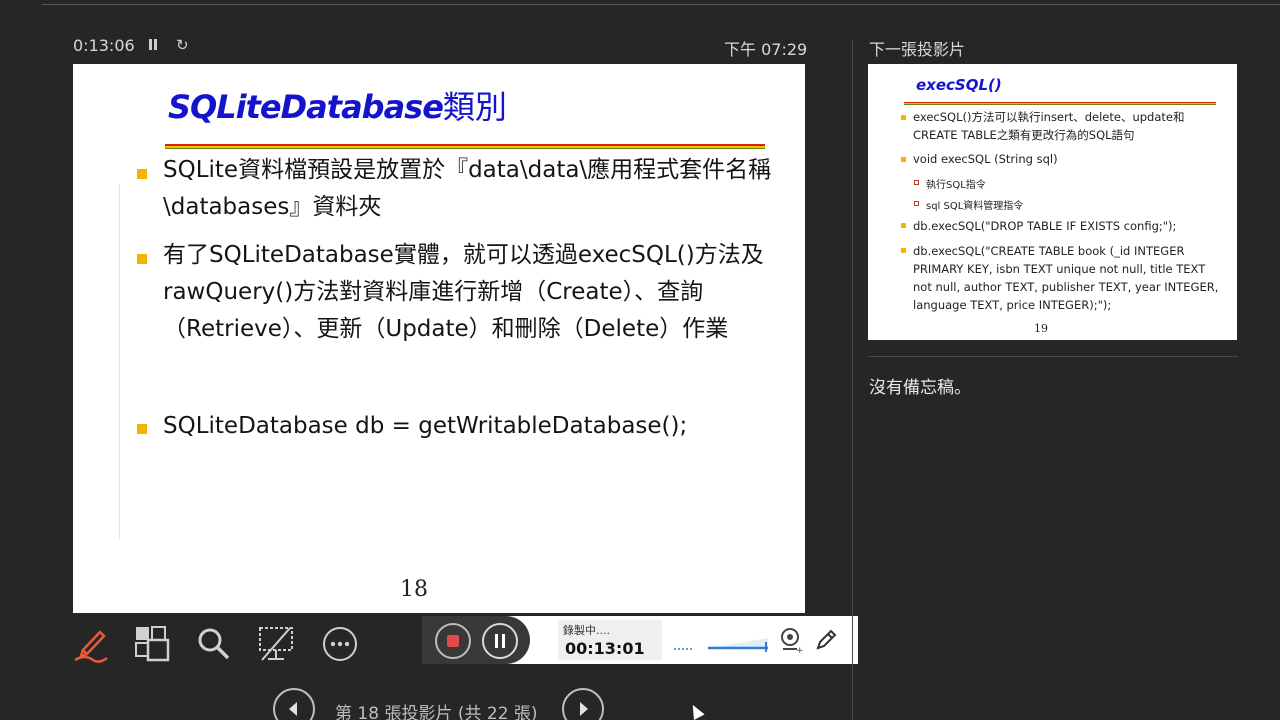 The height and width of the screenshot is (720, 1280). What do you see at coordinates (152, 644) in the screenshot?
I see `slides-grid-icon` at bounding box center [152, 644].